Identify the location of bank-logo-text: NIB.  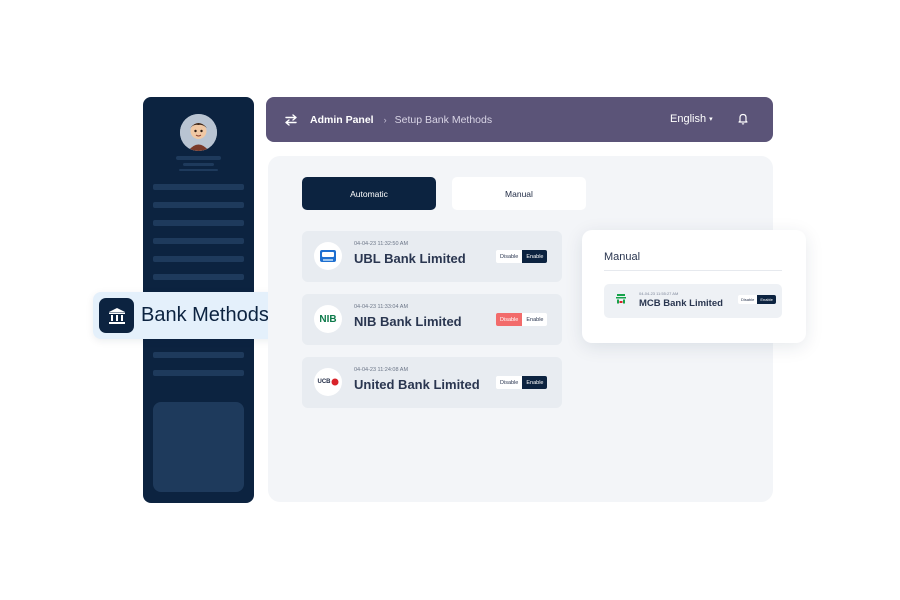
(328, 319).